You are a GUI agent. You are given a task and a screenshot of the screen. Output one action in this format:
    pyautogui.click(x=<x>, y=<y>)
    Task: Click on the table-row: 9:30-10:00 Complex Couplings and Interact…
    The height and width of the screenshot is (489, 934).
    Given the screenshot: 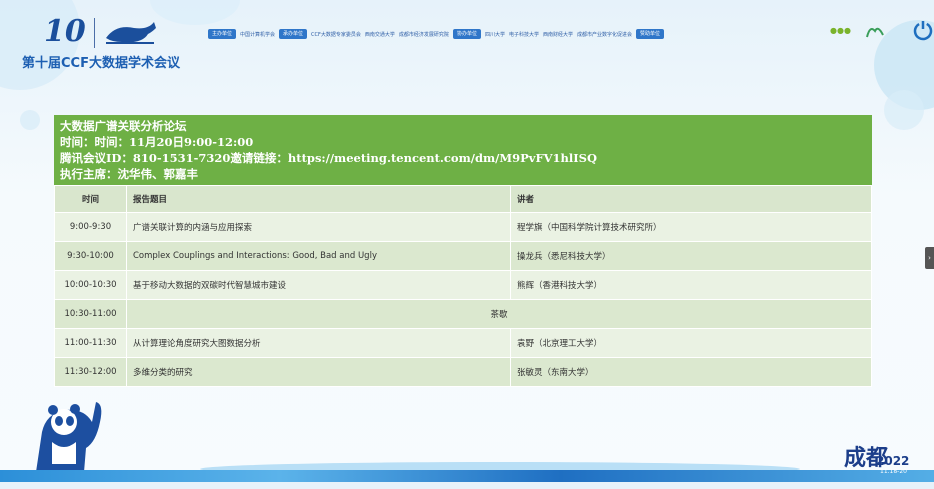 What is the action you would take?
    pyautogui.click(x=463, y=256)
    